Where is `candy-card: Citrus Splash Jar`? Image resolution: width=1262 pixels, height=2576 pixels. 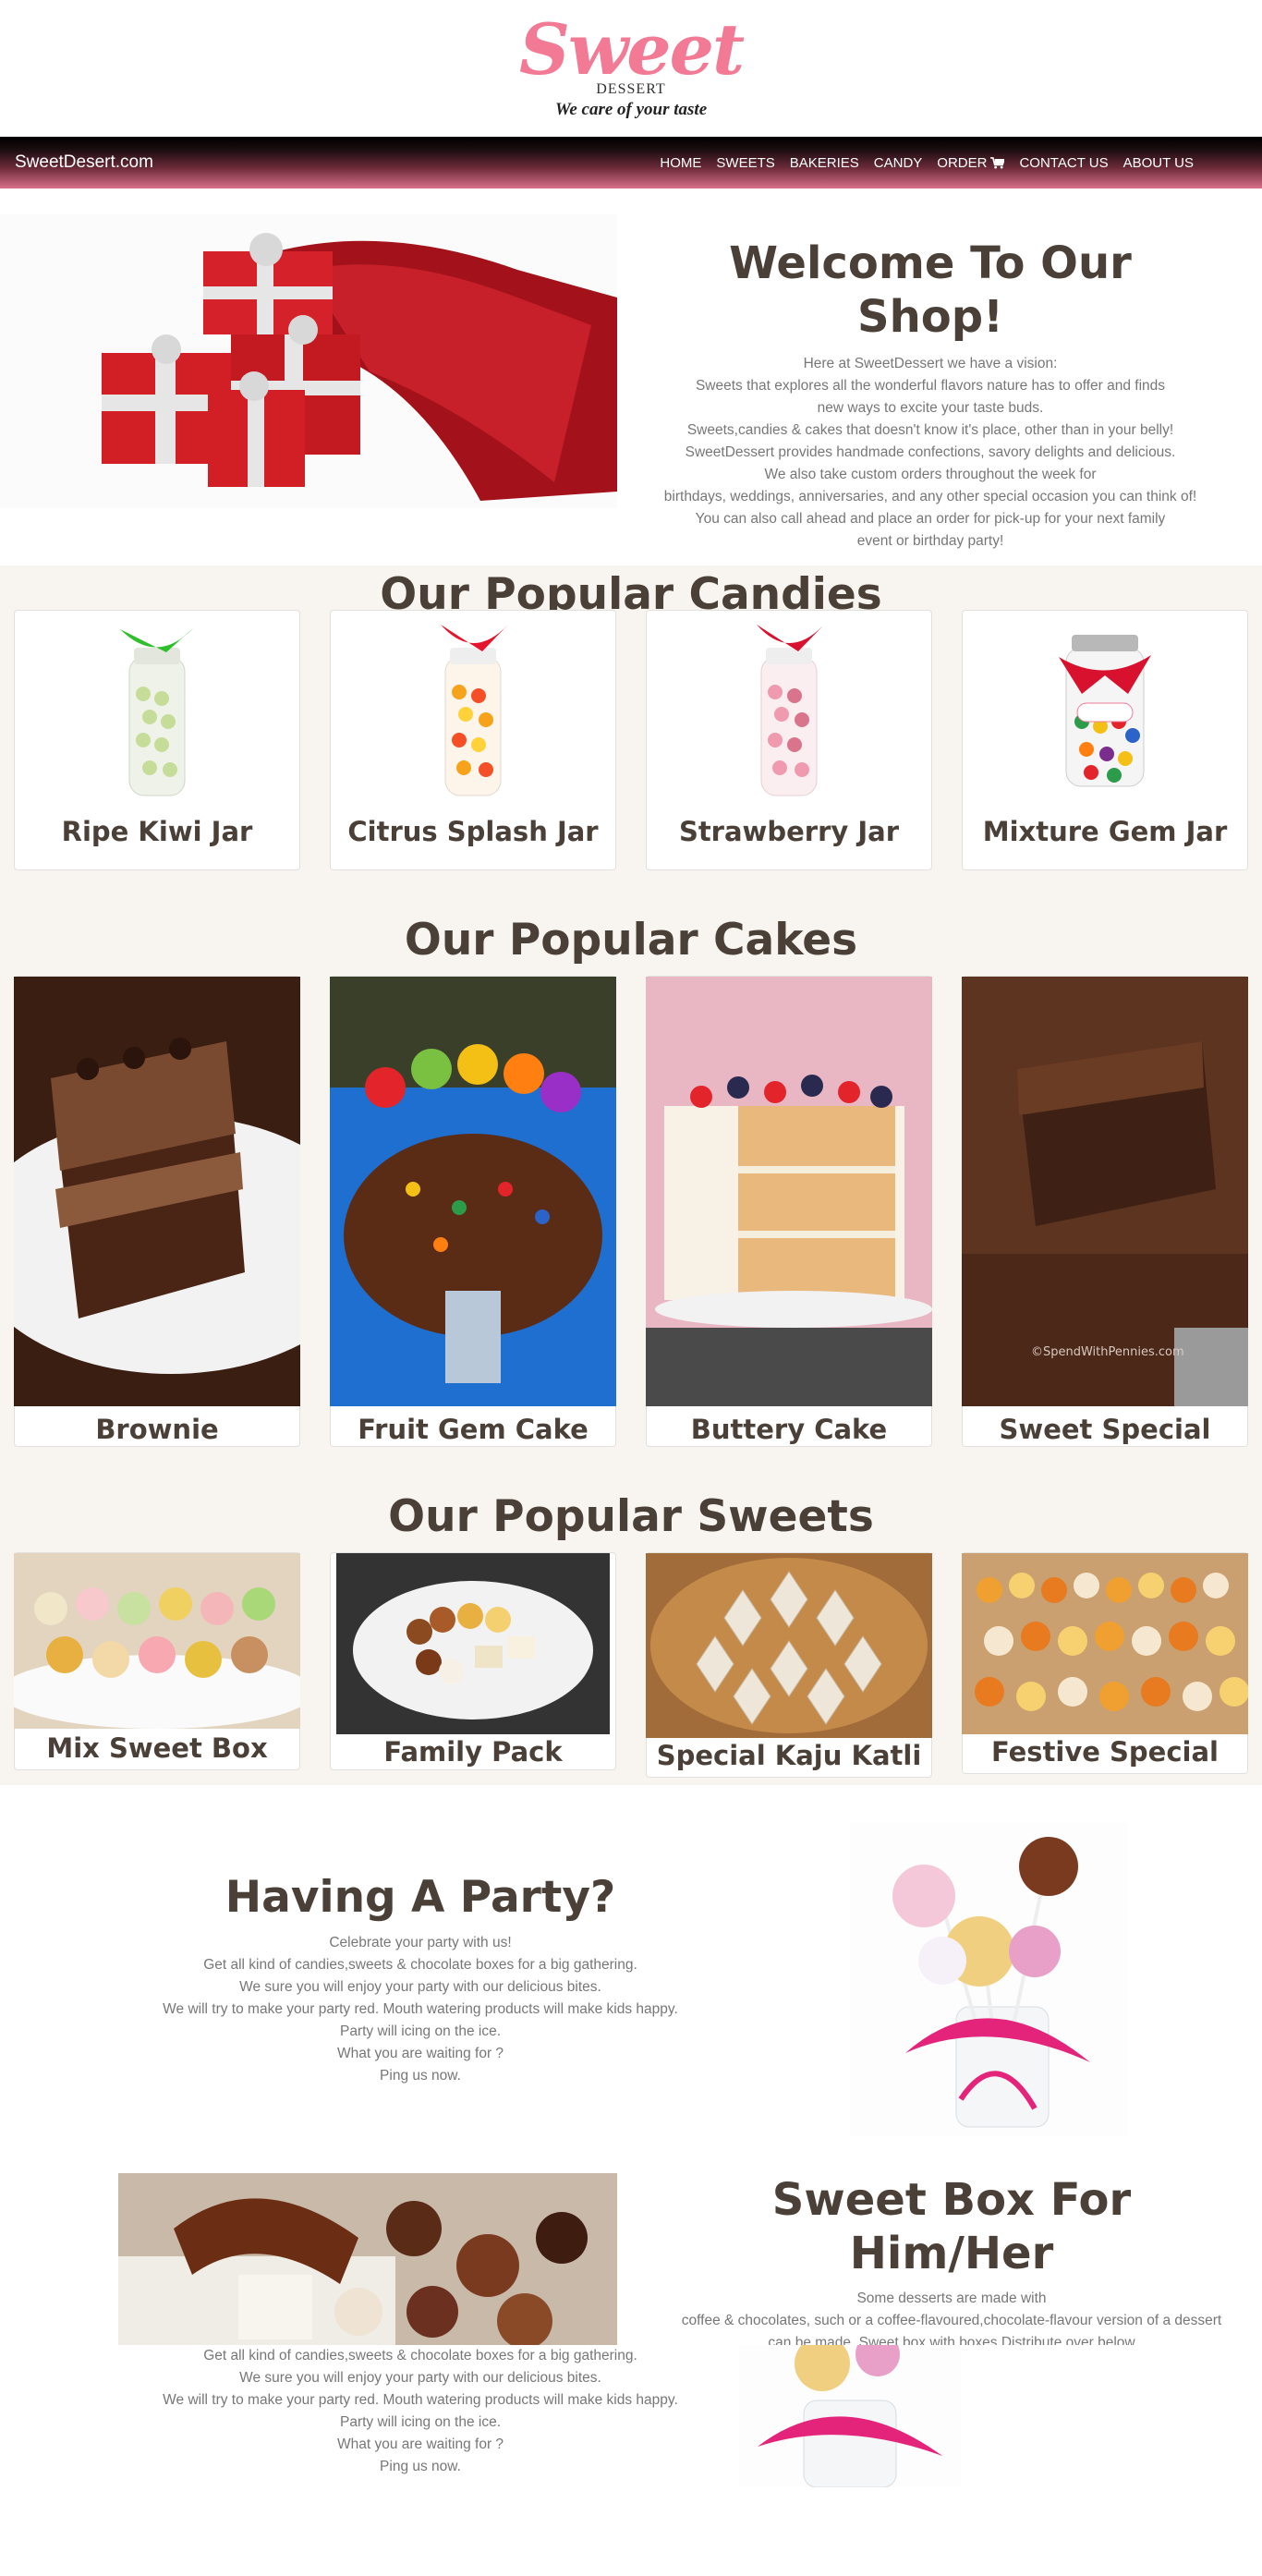
candy-card: Citrus Splash Jar is located at coordinates (473, 740).